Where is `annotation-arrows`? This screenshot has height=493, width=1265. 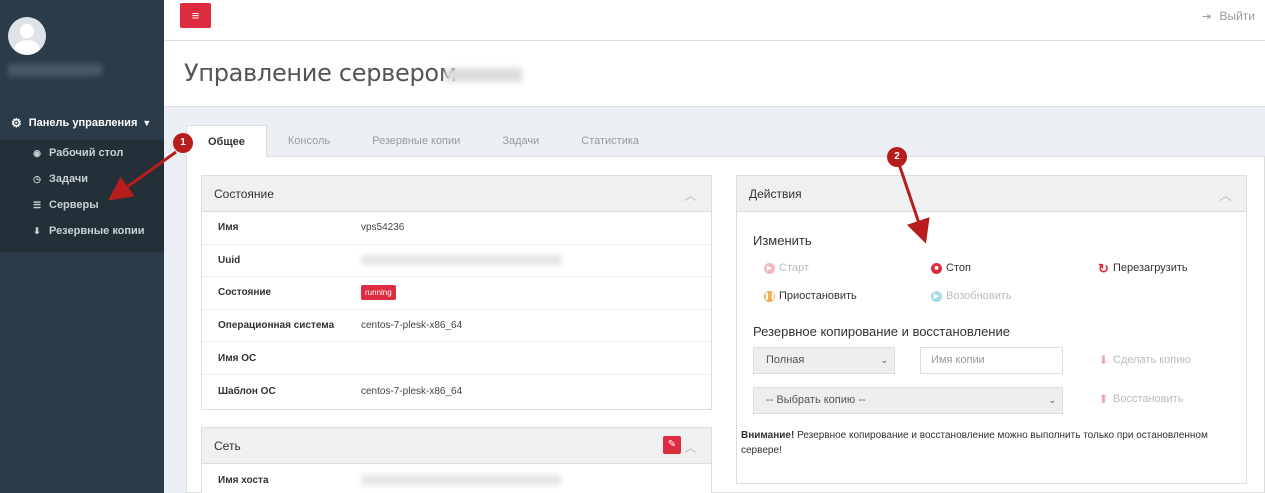 annotation-arrows is located at coordinates (519, 197).